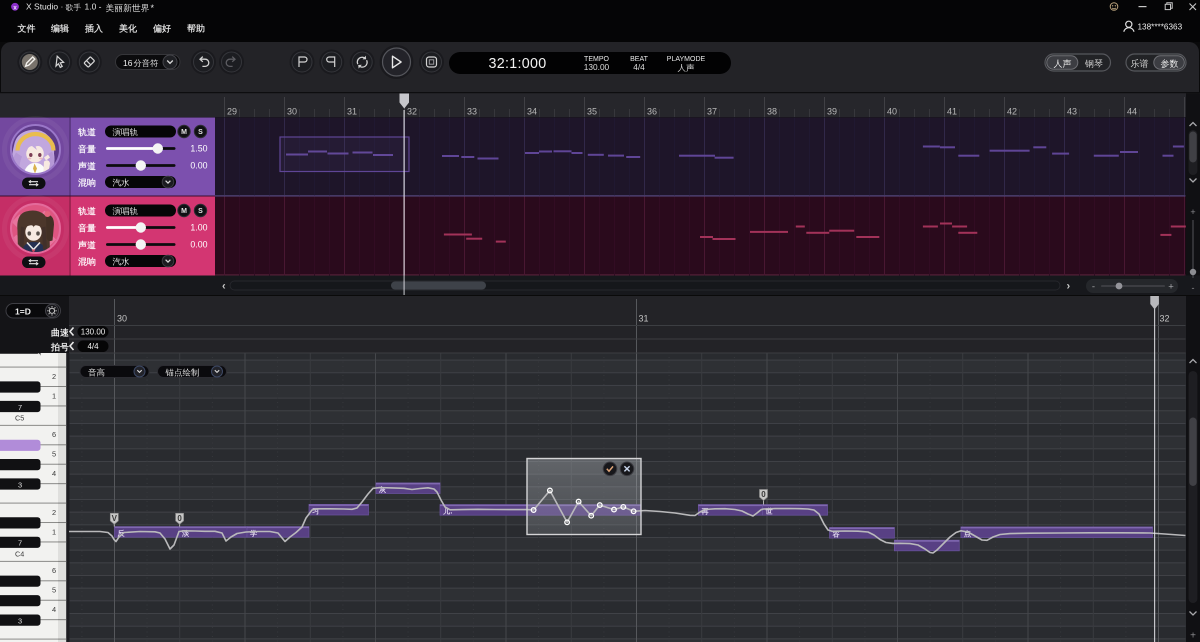  What do you see at coordinates (23, 312) in the screenshot?
I see `svg-text: 1=D` at bounding box center [23, 312].